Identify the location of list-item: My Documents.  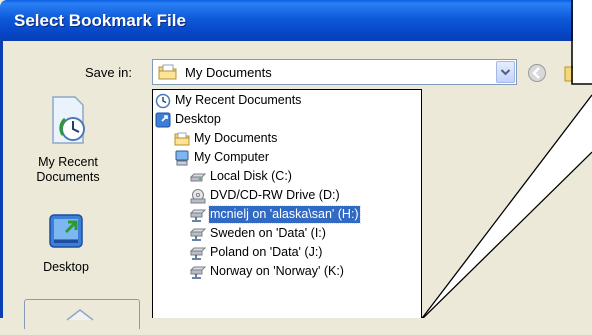
(226, 138).